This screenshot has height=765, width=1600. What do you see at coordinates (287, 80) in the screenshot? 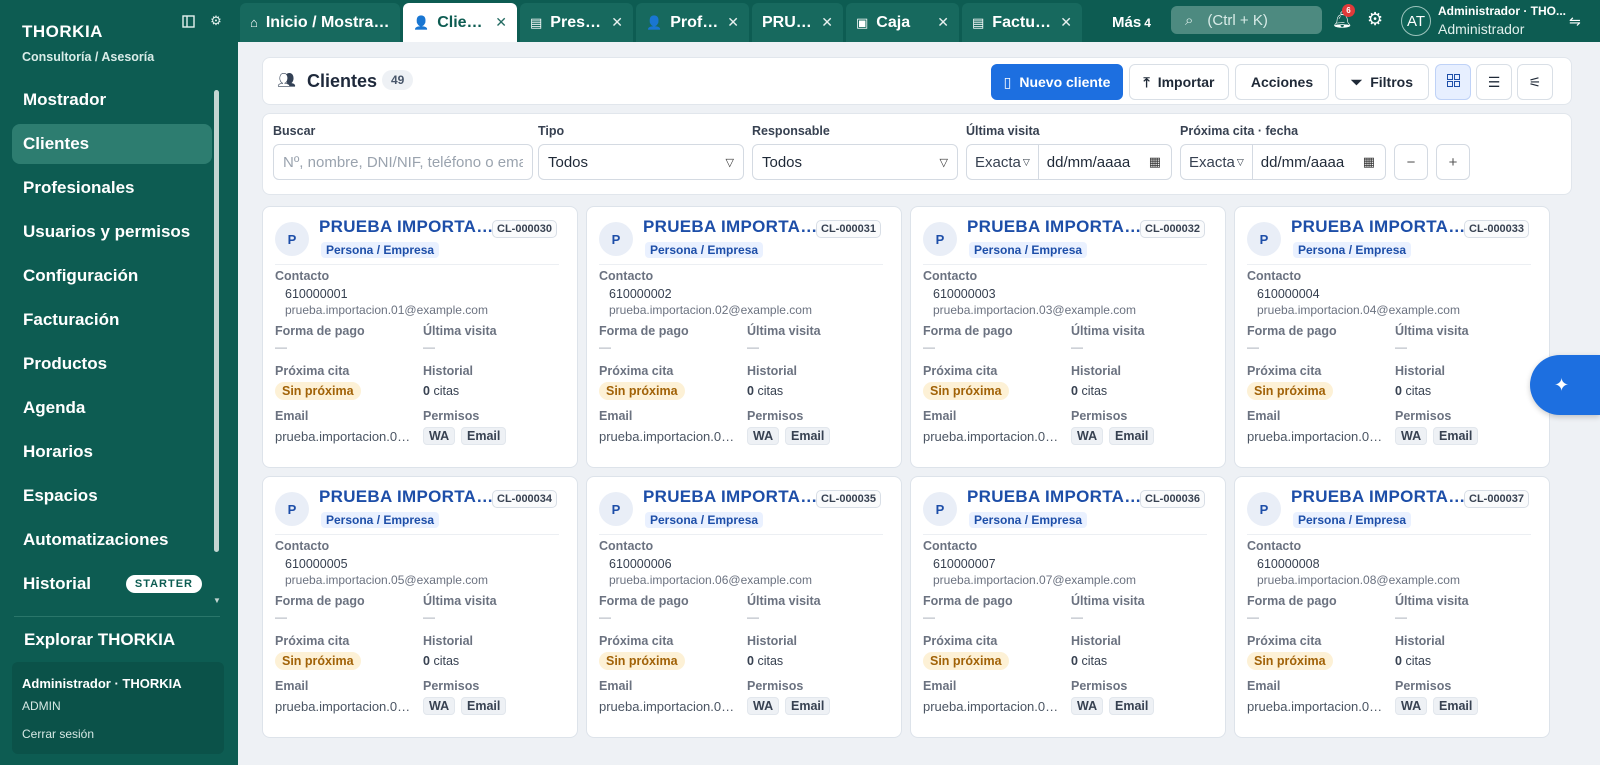
I see `users-icon: 👥︎` at bounding box center [287, 80].